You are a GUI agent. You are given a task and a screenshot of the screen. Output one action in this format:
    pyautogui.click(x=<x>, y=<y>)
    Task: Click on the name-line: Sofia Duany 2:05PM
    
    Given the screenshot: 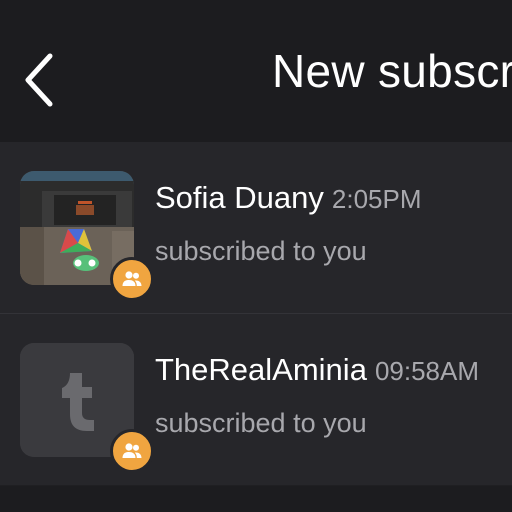 What is the action you would take?
    pyautogui.click(x=288, y=198)
    